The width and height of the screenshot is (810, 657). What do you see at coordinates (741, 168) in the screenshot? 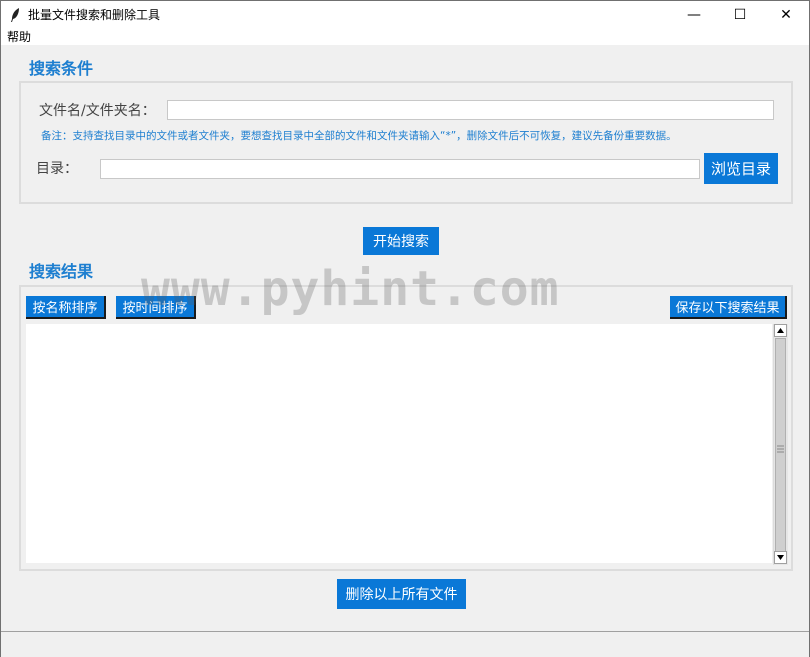
I see `browse-directory-button: 浏览目录` at bounding box center [741, 168].